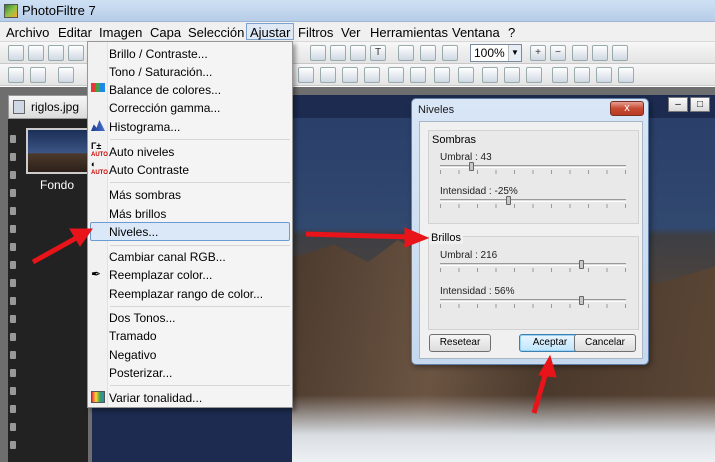  What do you see at coordinates (62, 246) in the screenshot?
I see `arrow-to-niveles` at bounding box center [62, 246].